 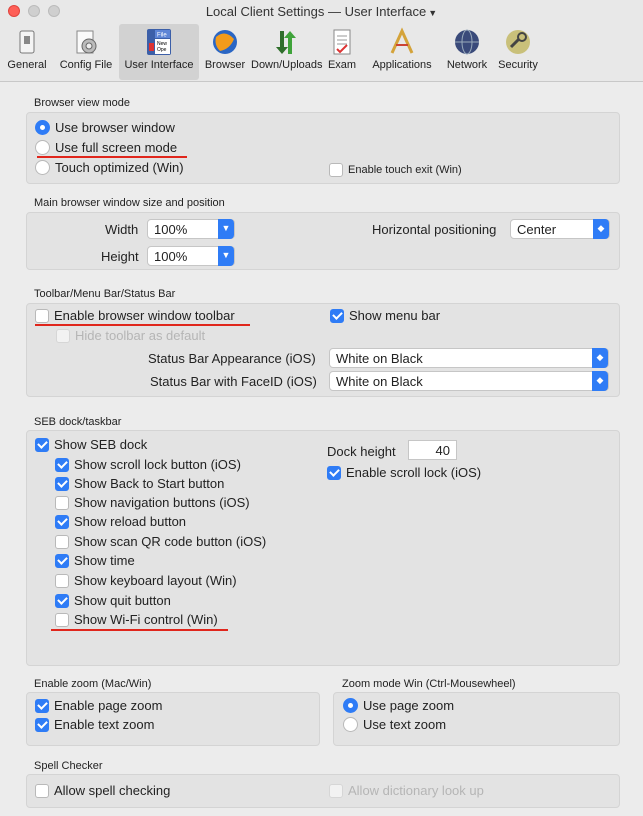 What do you see at coordinates (105, 294) in the screenshot?
I see `toolbar-menu-title: Toolbar/Menu Bar/Status Bar` at bounding box center [105, 294].